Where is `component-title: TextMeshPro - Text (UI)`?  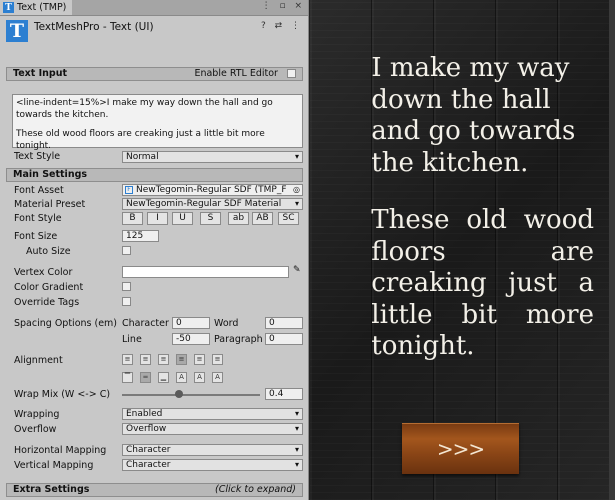
component-title: TextMeshPro - Text (UI) is located at coordinates (94, 27).